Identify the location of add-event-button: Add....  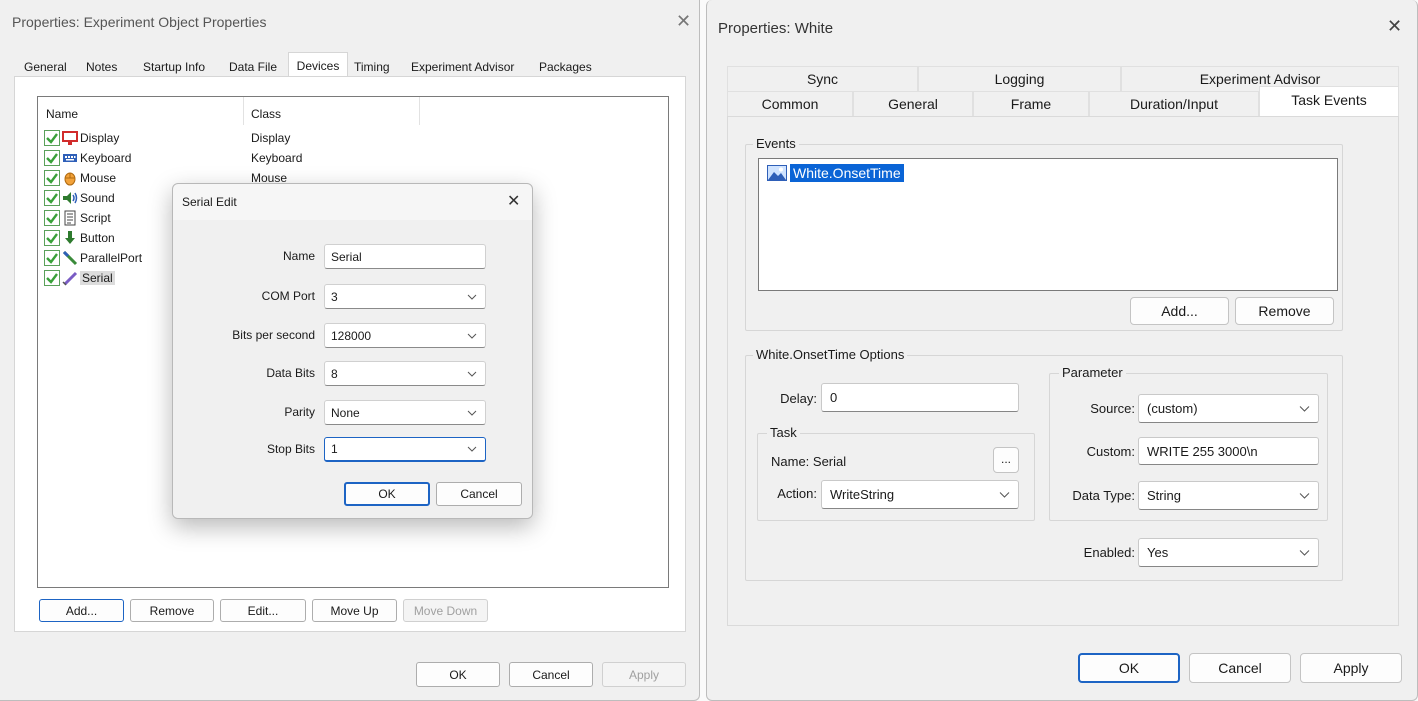
(1179, 311).